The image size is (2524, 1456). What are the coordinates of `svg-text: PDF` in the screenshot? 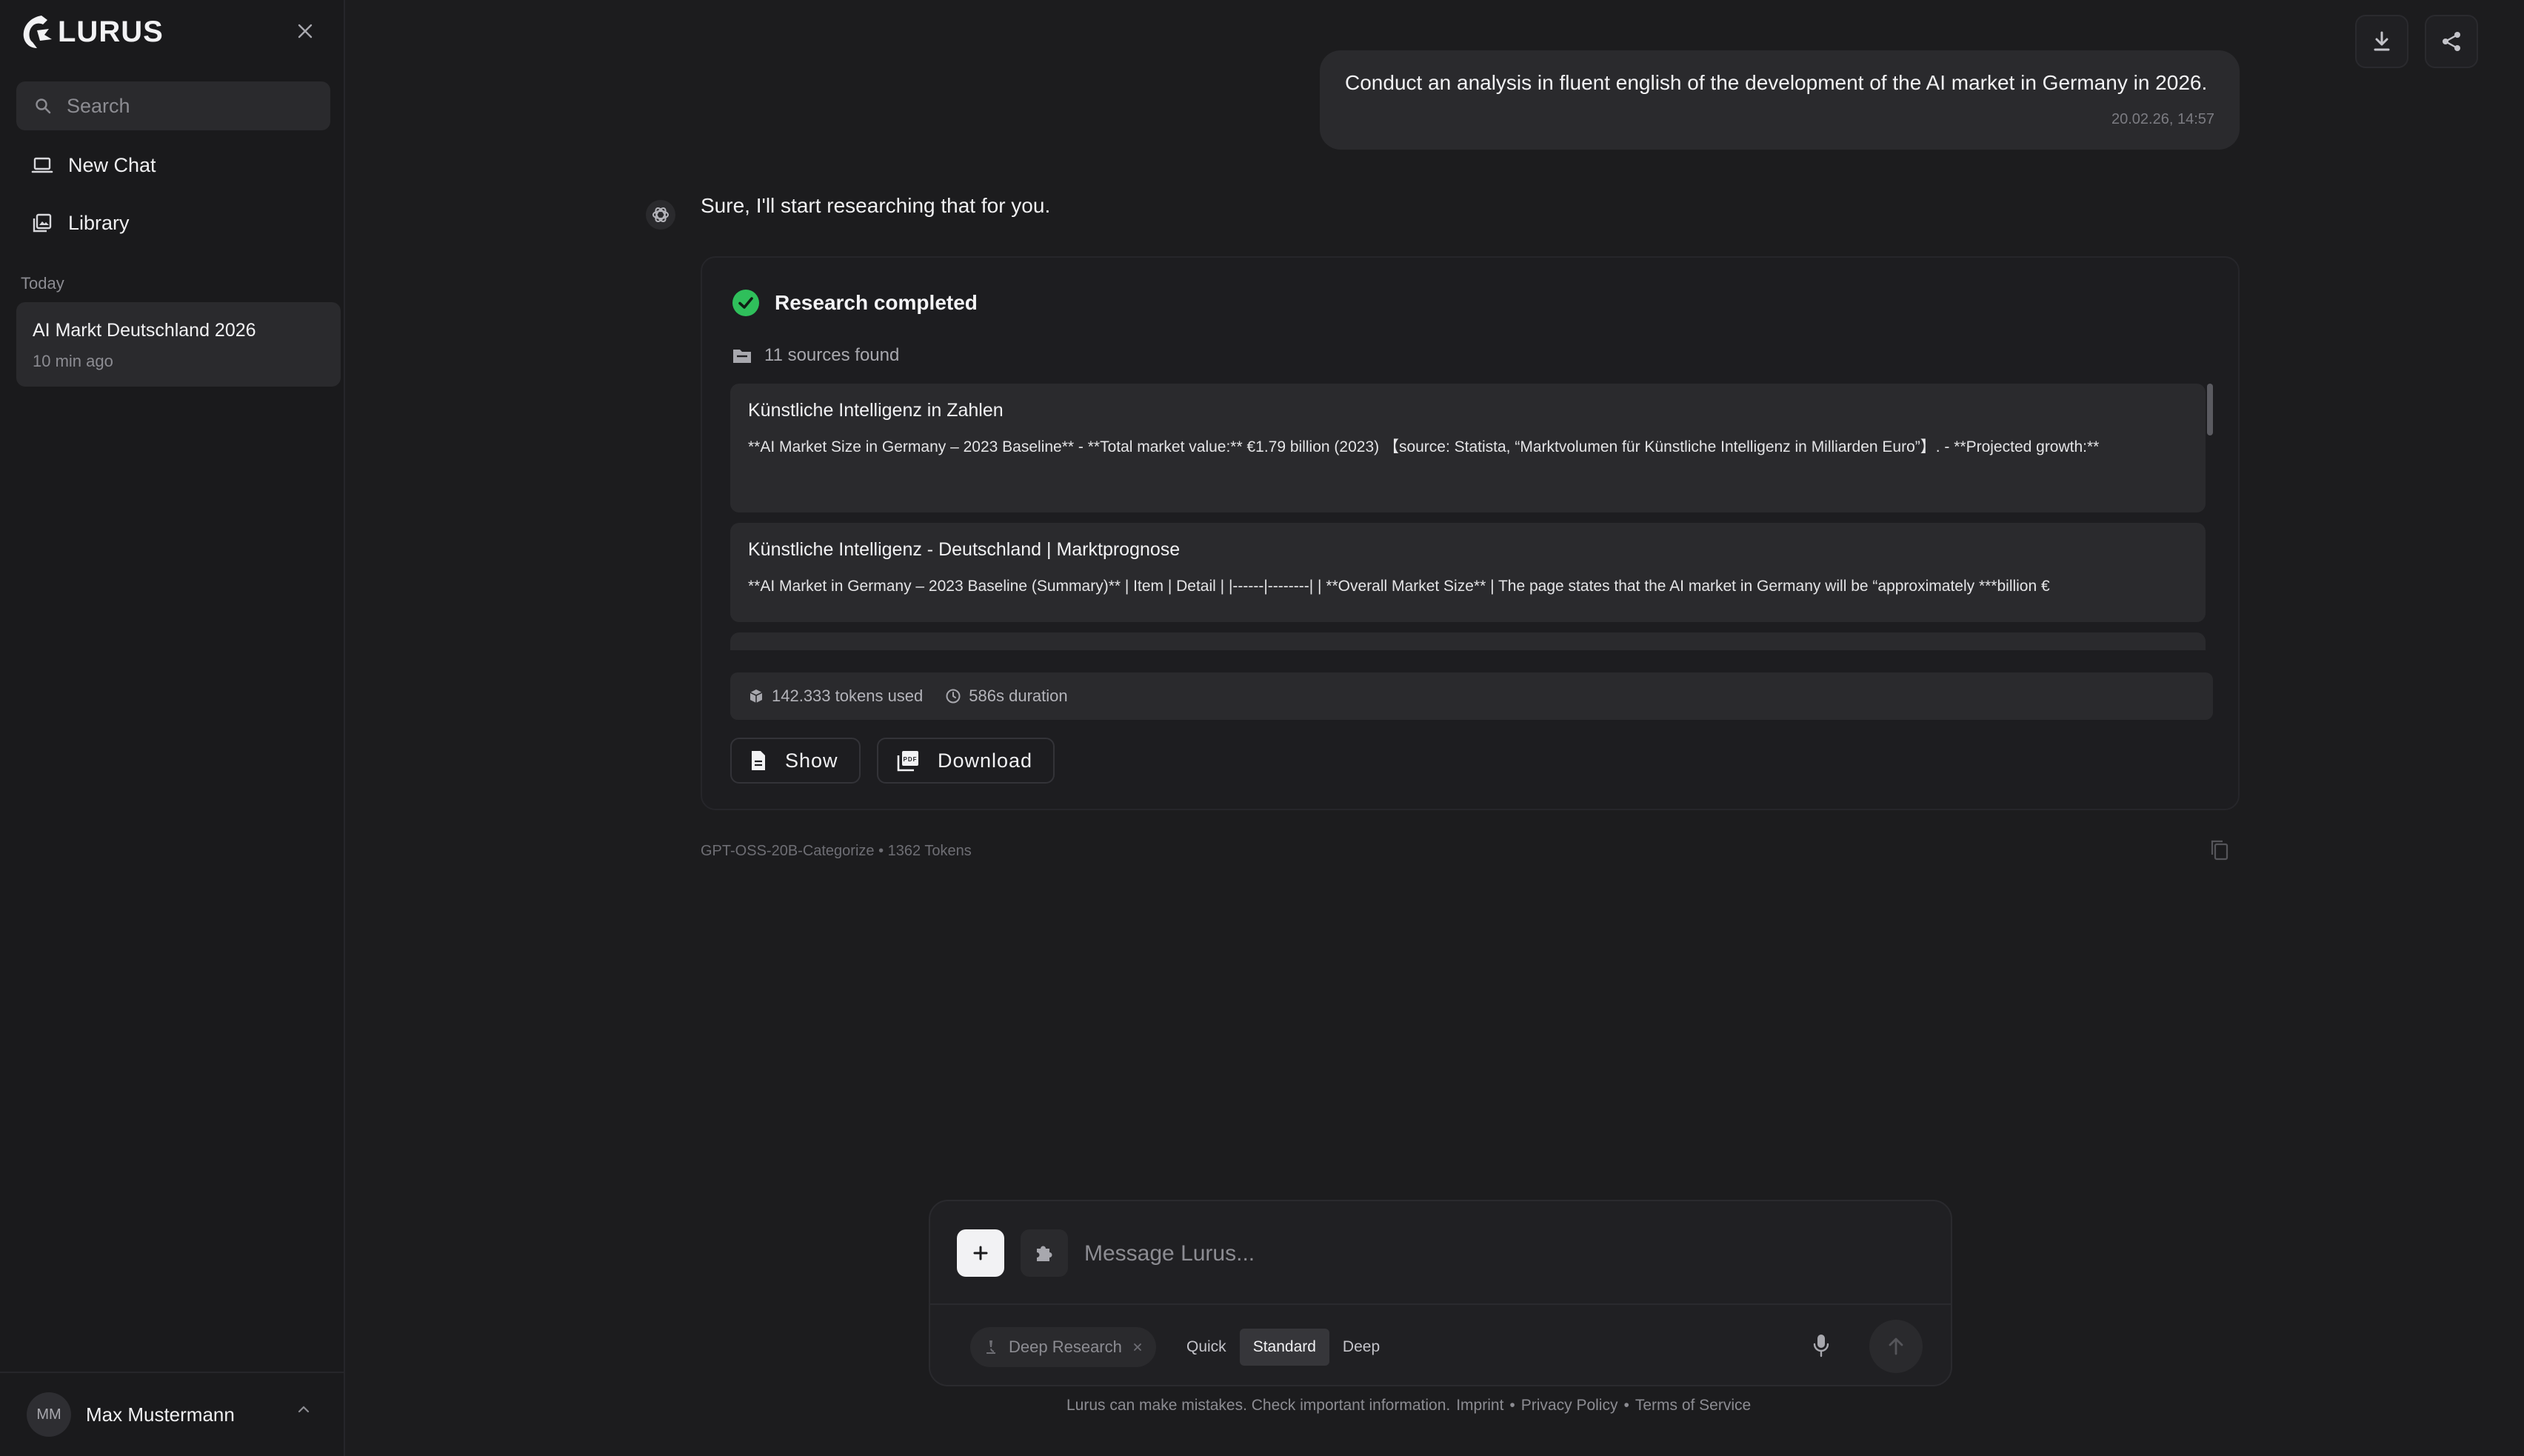 It's located at (911, 759).